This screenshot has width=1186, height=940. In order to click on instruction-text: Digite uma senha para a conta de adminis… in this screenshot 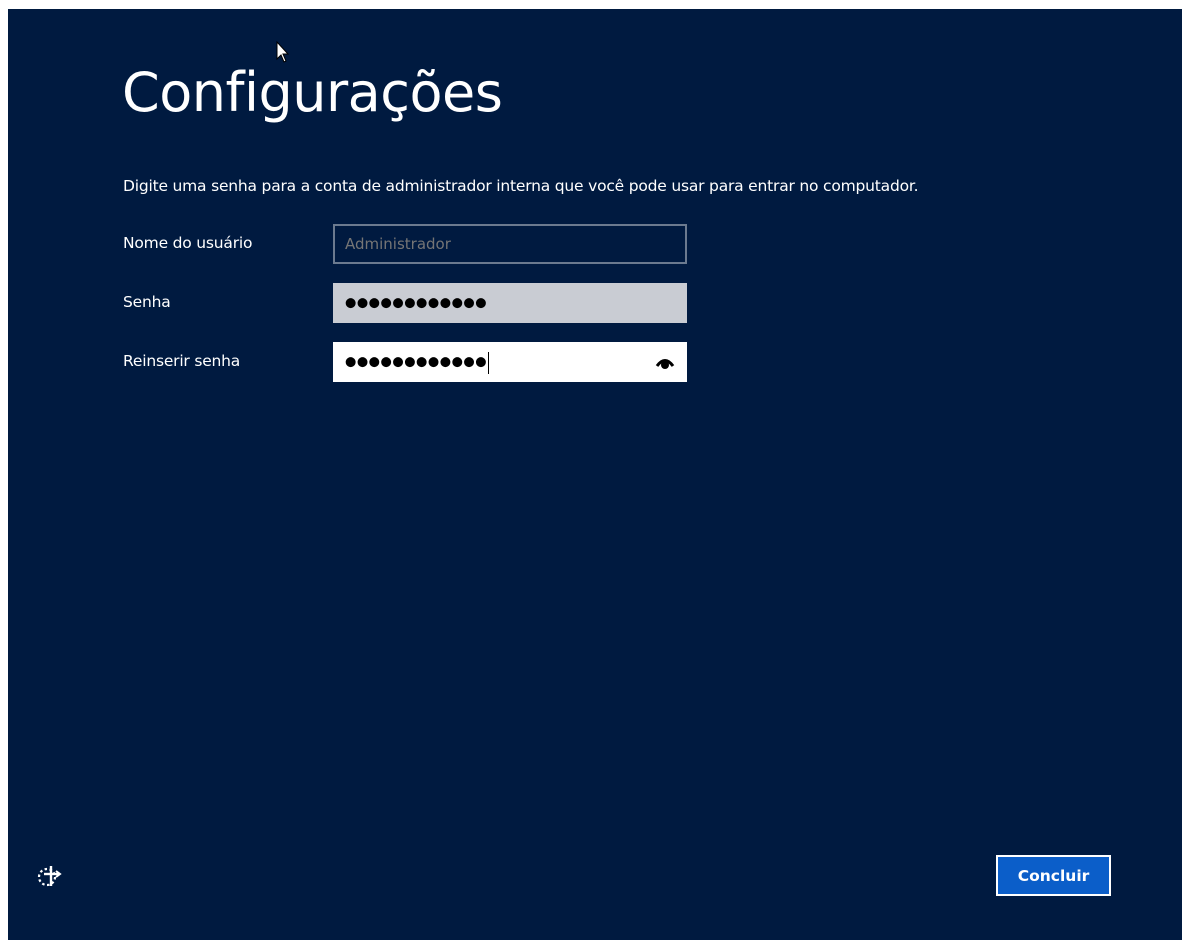, I will do `click(521, 186)`.